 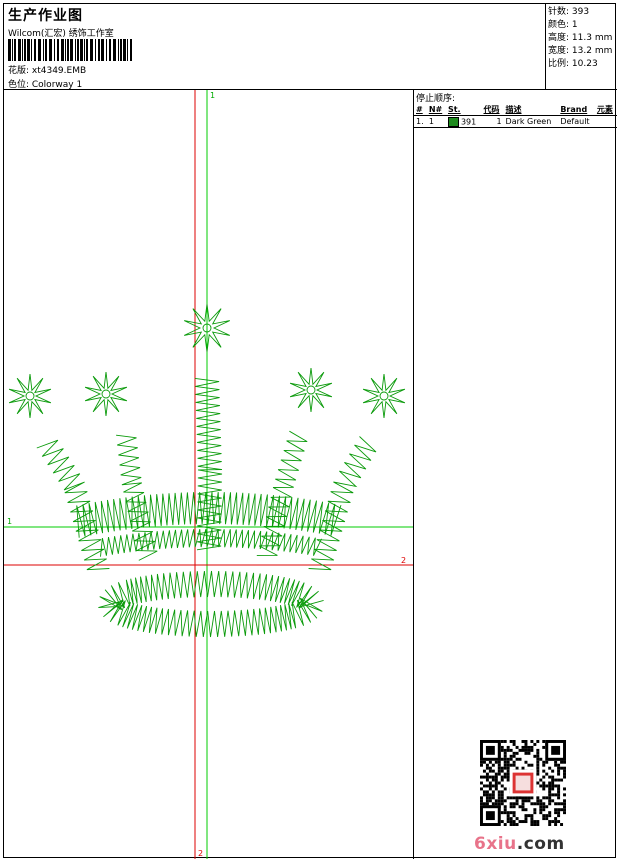 I want to click on qr-code, so click(x=523, y=783).